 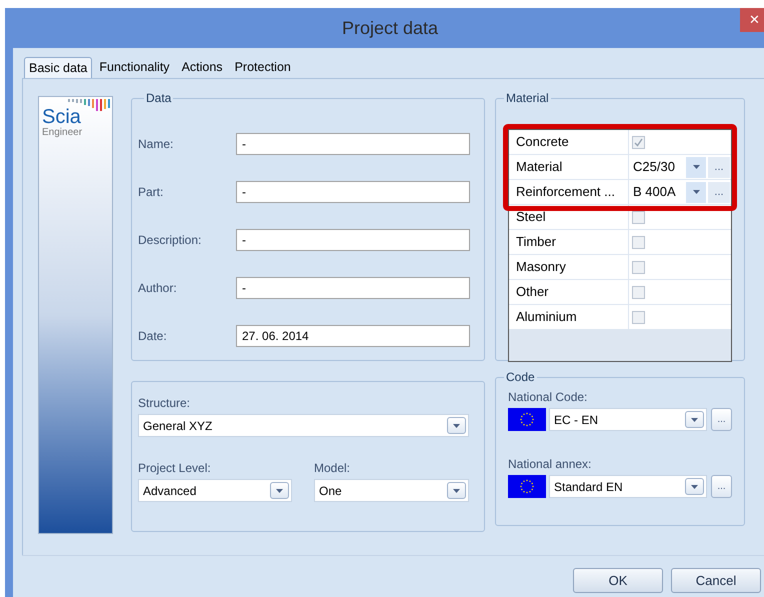 I want to click on ok-button: OK, so click(x=618, y=580).